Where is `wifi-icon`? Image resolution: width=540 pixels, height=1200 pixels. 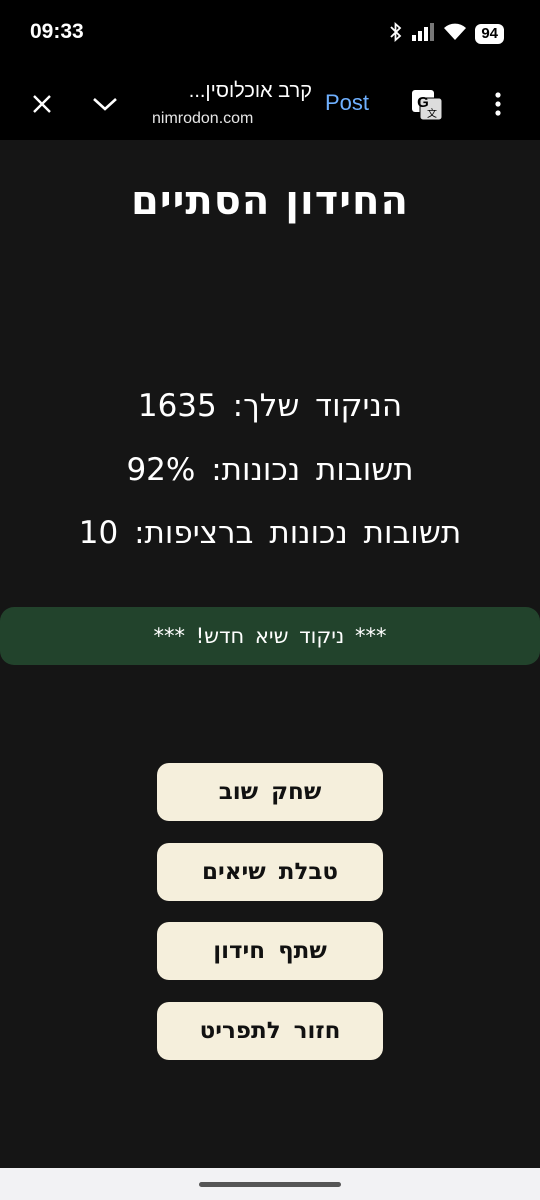 wifi-icon is located at coordinates (455, 34).